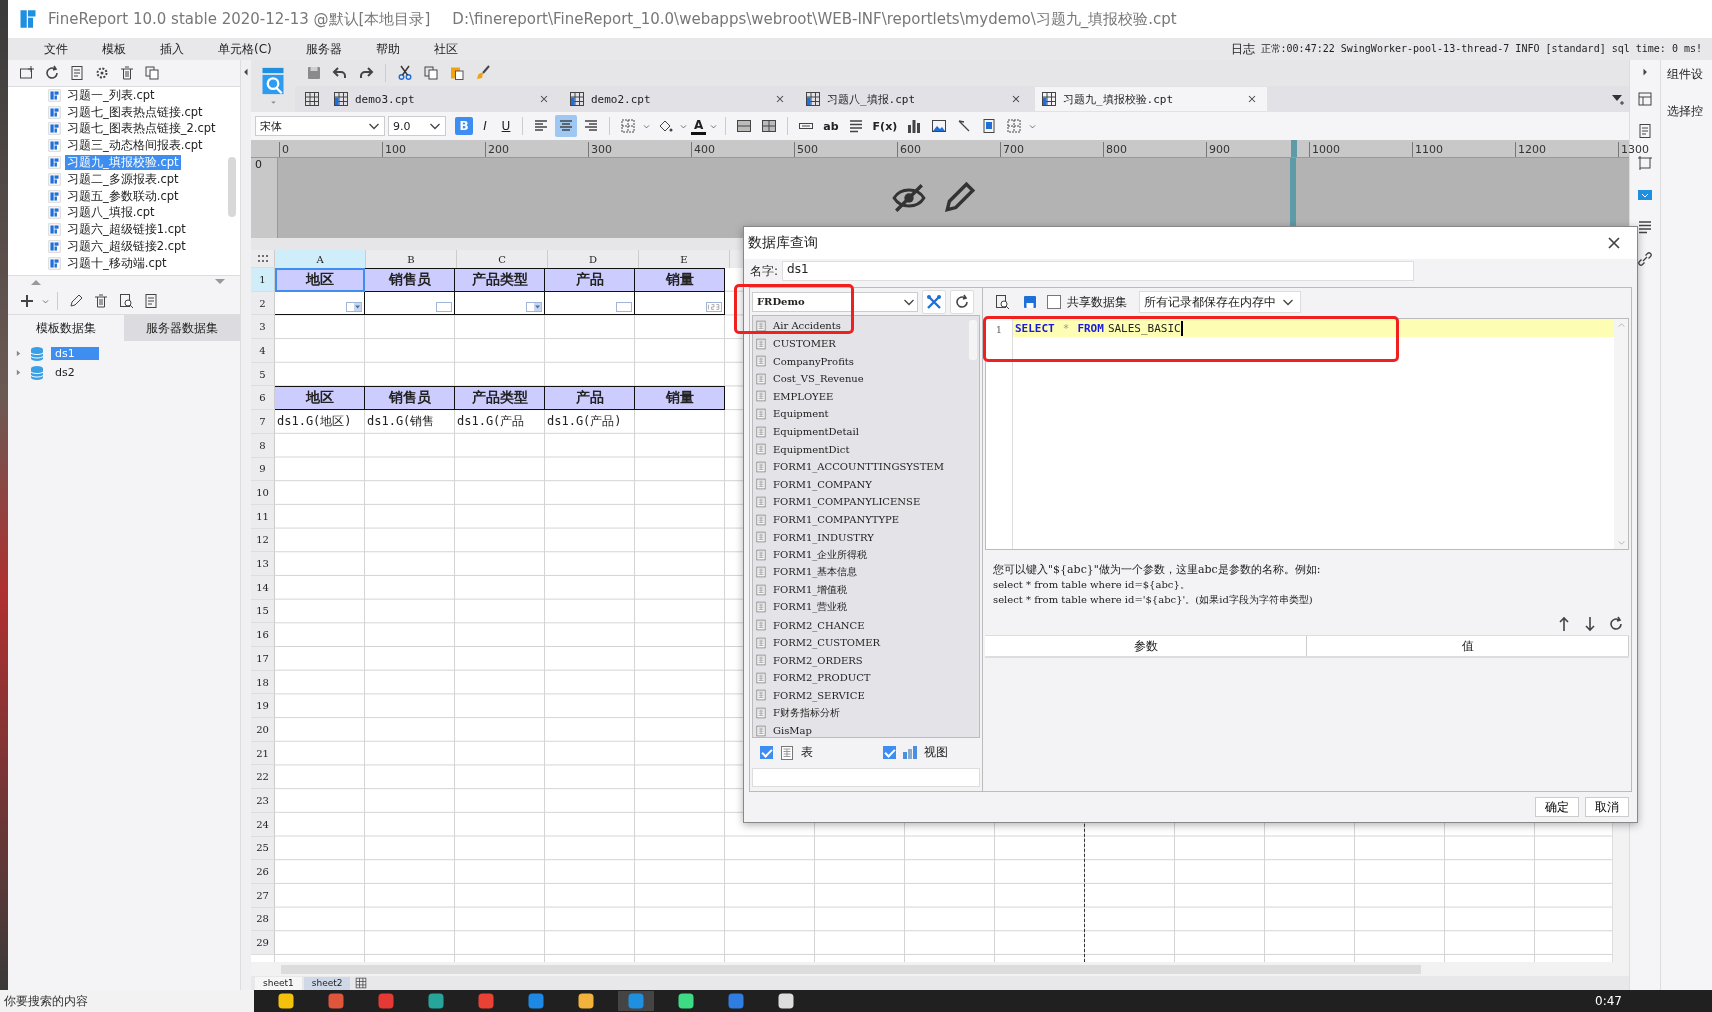 Image resolution: width=1712 pixels, height=1012 pixels. I want to click on table-item: CUSTOMER, so click(804, 344).